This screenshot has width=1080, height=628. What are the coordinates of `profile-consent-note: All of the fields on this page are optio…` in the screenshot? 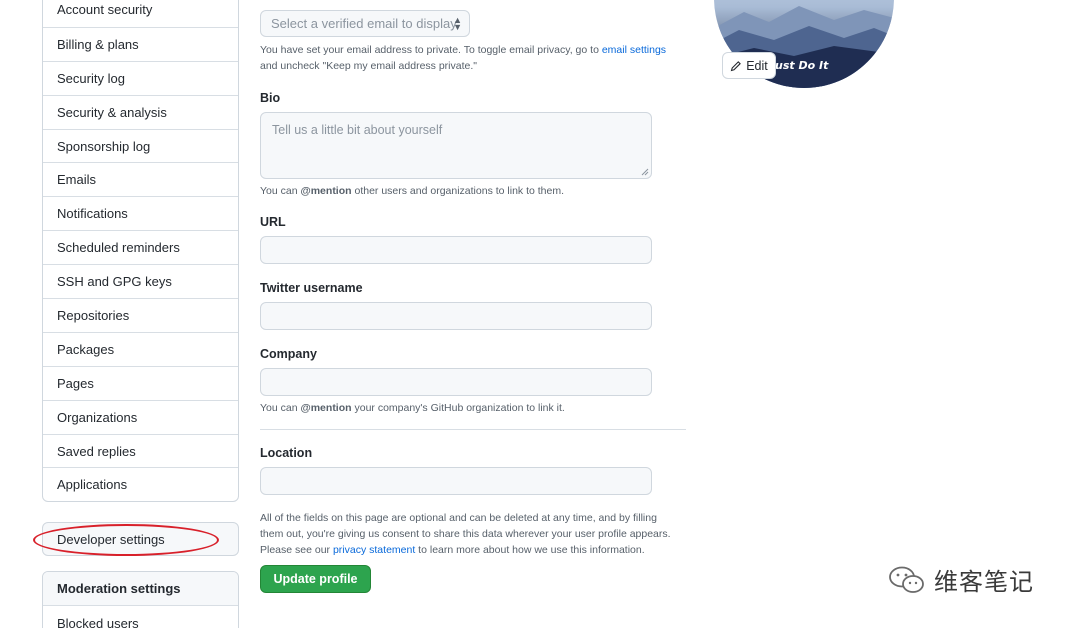 It's located at (475, 534).